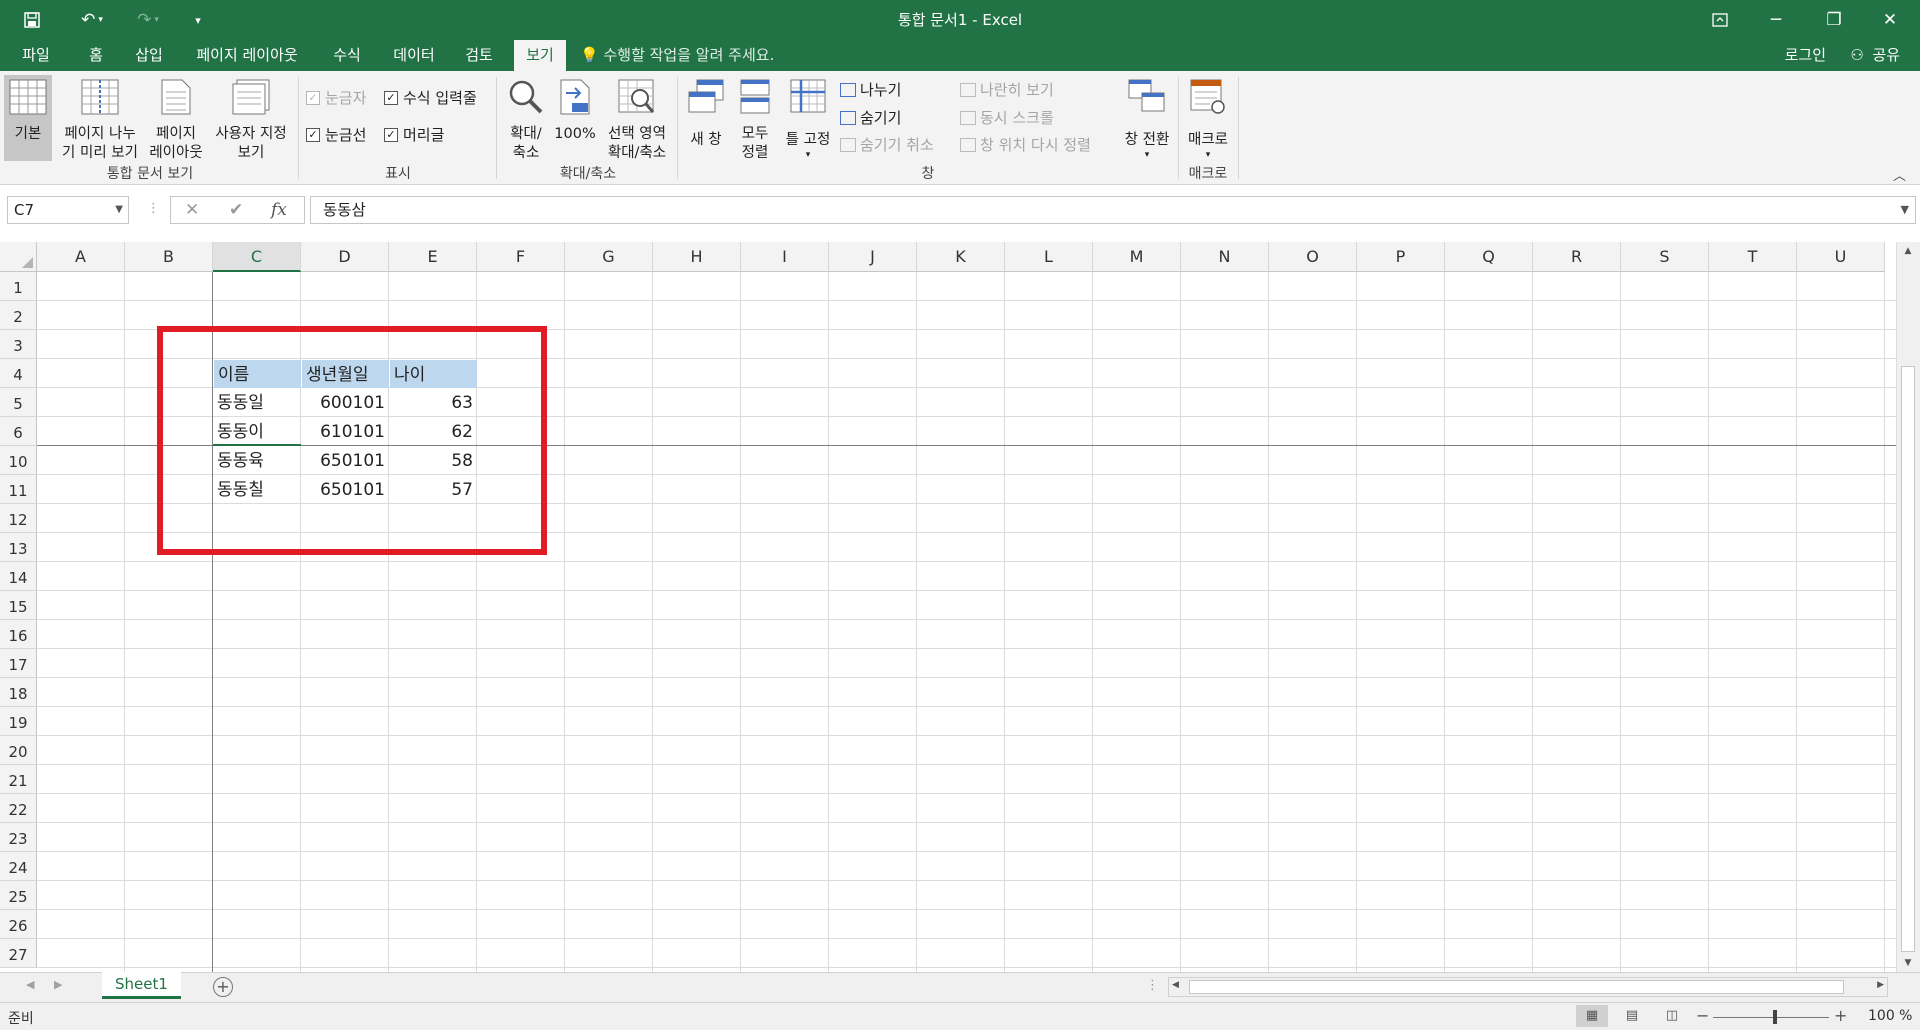 The height and width of the screenshot is (1030, 1920). I want to click on hide-button: 숨기기, so click(870, 117).